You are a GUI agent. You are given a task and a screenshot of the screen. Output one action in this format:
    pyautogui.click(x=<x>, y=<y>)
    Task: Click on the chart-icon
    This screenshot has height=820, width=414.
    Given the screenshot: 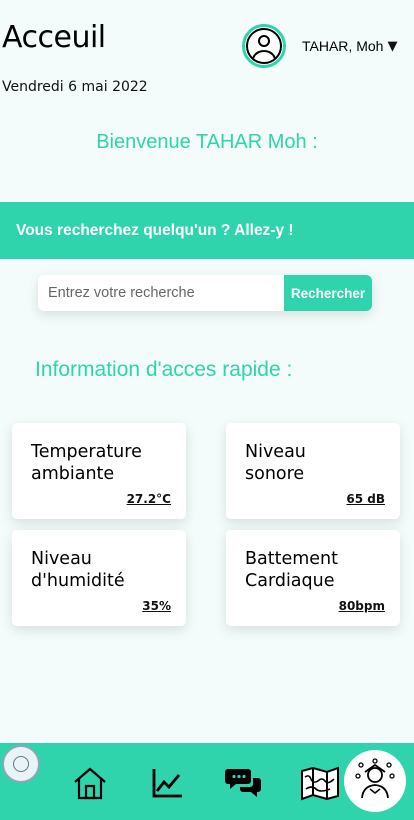 What is the action you would take?
    pyautogui.click(x=167, y=783)
    